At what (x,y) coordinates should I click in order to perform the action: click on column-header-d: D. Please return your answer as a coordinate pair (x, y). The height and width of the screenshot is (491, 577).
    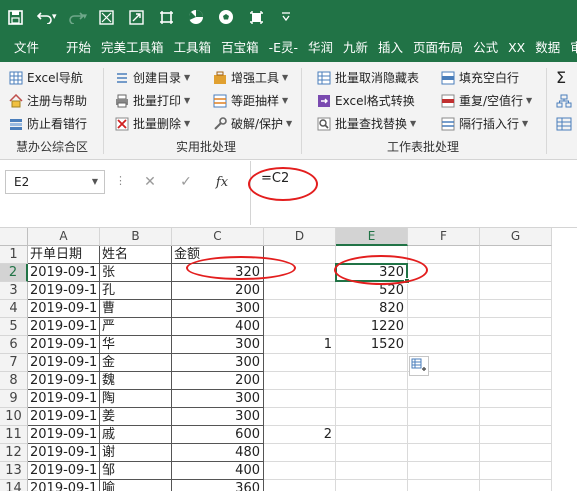
    Looking at the image, I should click on (300, 237).